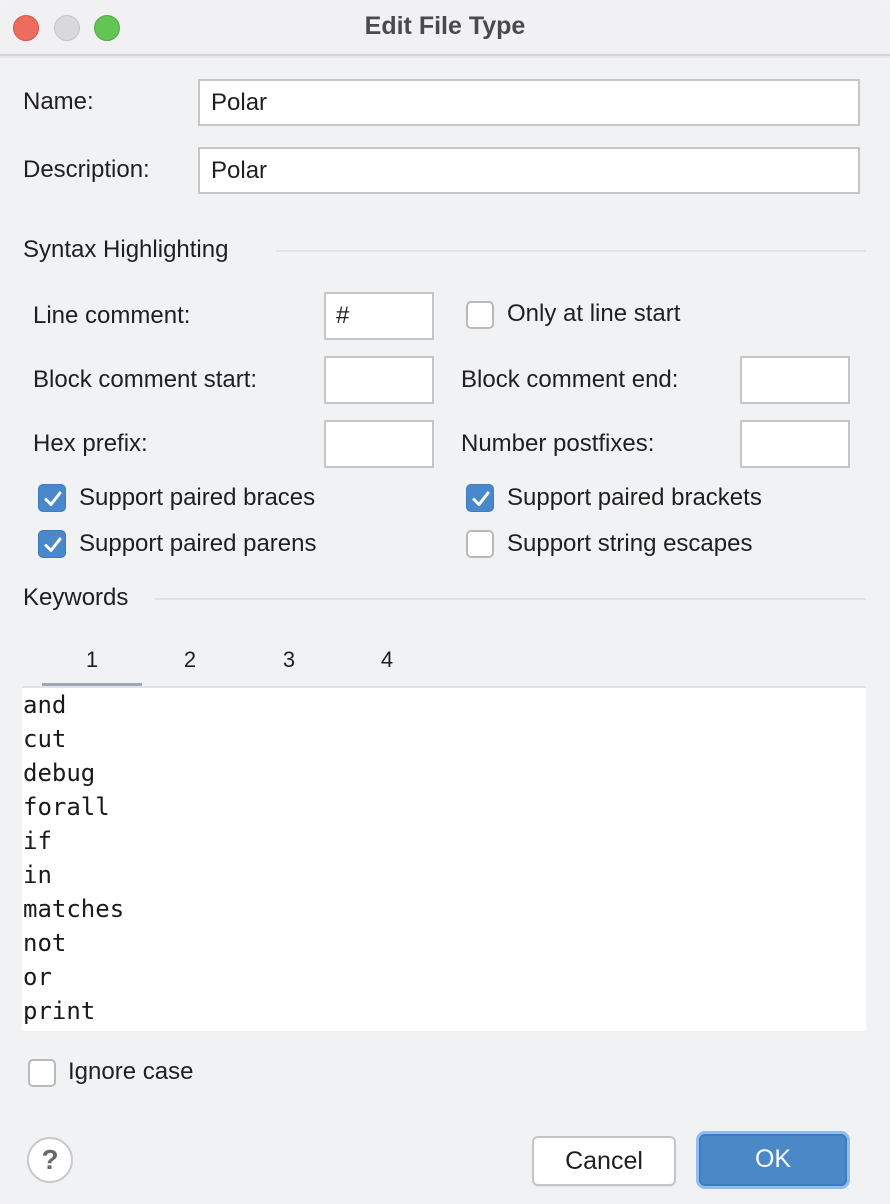 The height and width of the screenshot is (1204, 890). What do you see at coordinates (343, 315) in the screenshot?
I see `line-comment-value: #` at bounding box center [343, 315].